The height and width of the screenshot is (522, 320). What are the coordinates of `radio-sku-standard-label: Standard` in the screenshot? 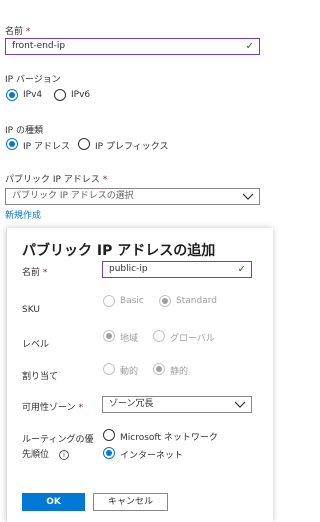 It's located at (196, 301).